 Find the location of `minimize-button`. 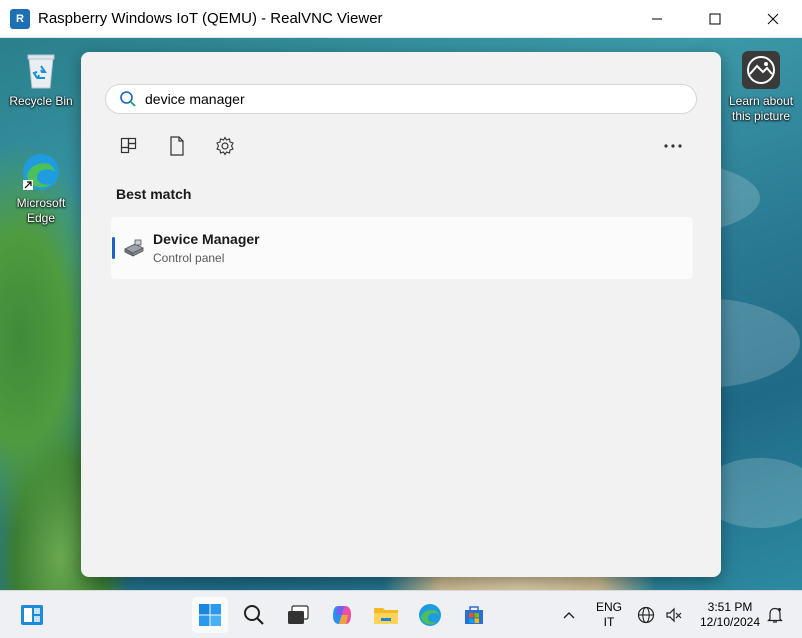

minimize-button is located at coordinates (657, 19).